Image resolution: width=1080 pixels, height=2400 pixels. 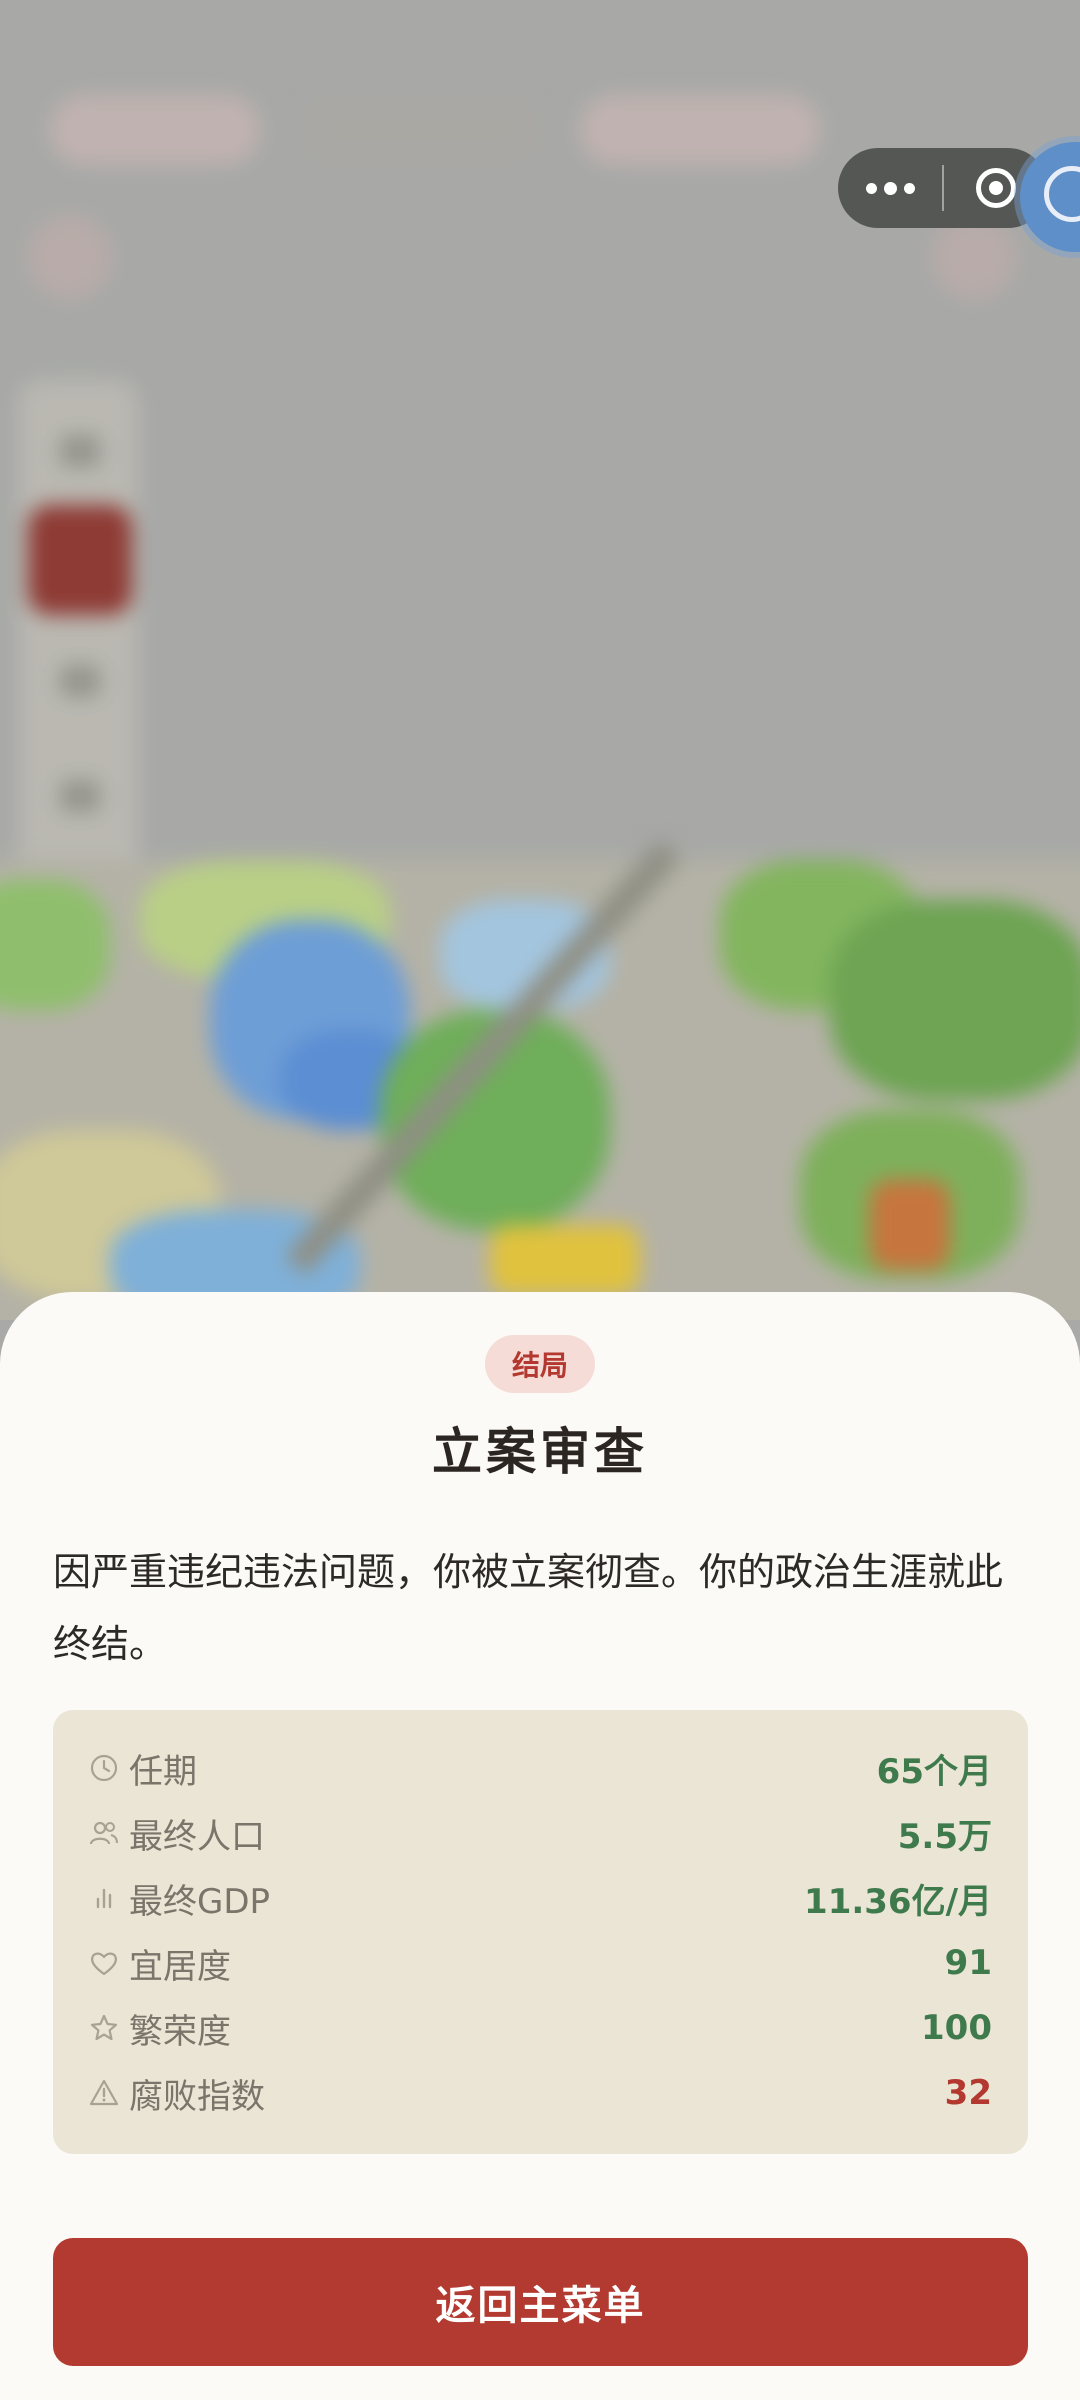 I want to click on bar-chart-icon, so click(x=104, y=1898).